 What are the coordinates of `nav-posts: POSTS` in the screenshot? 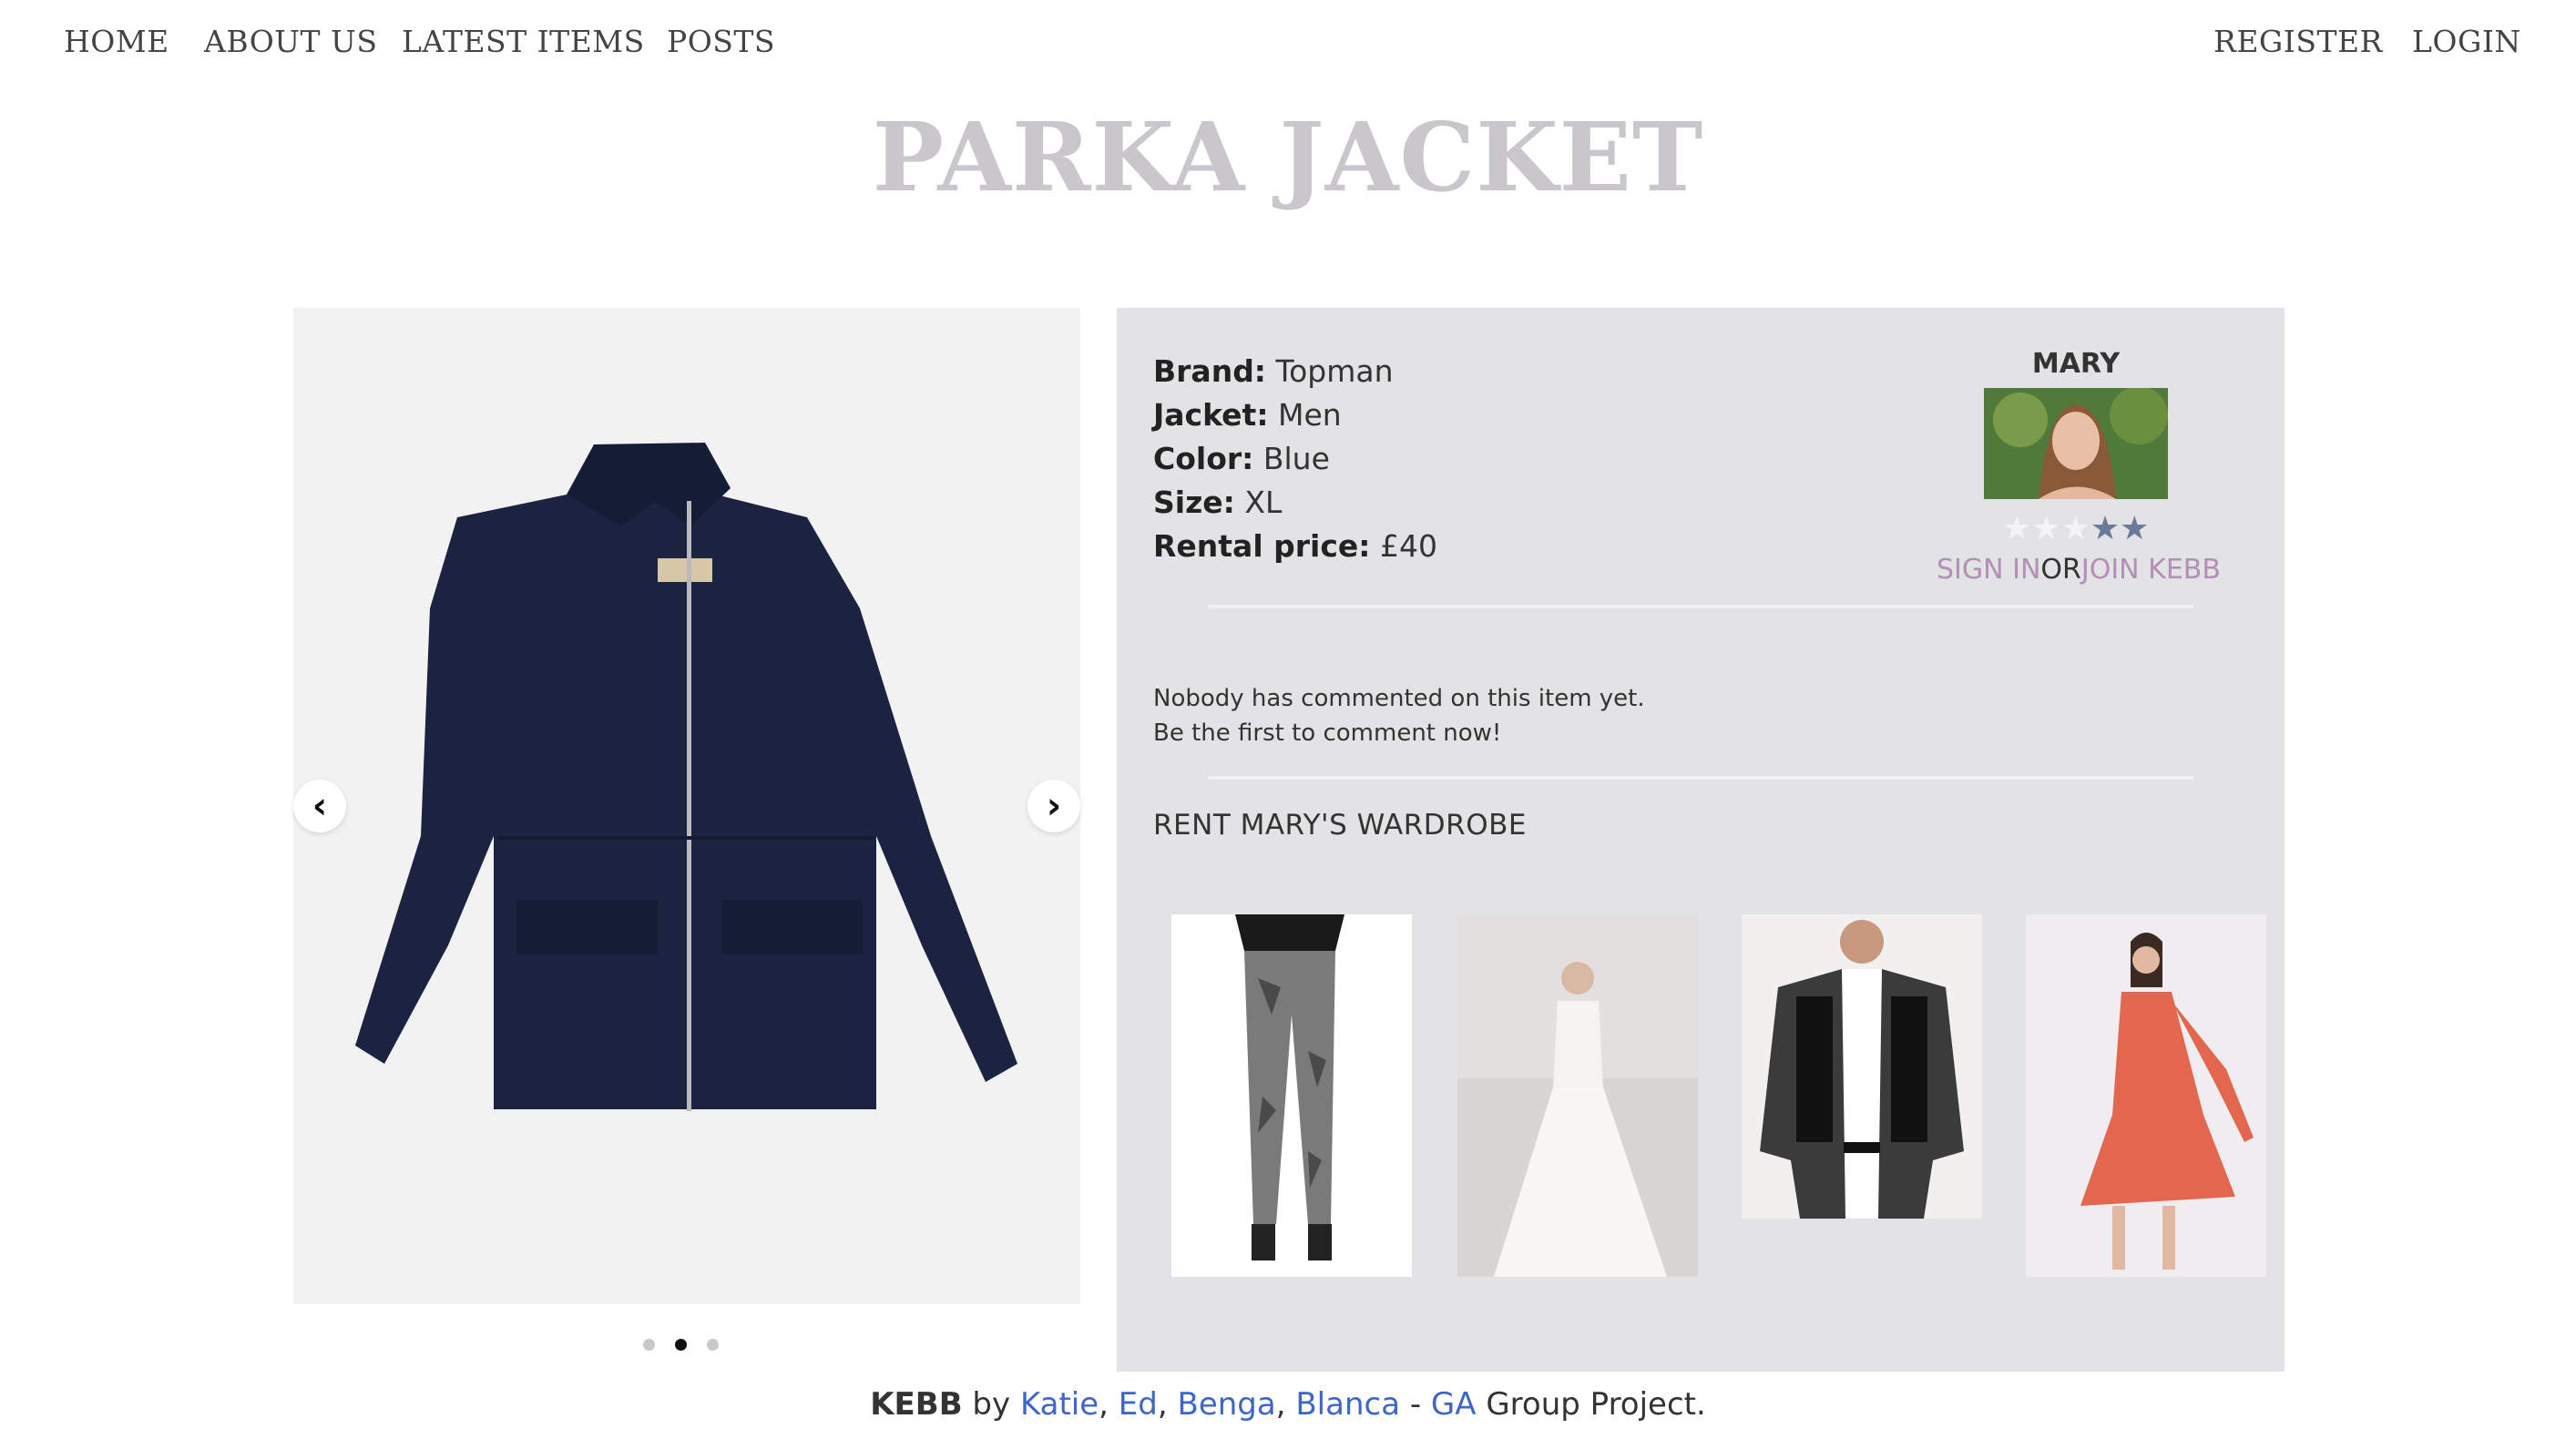 It's located at (721, 41).